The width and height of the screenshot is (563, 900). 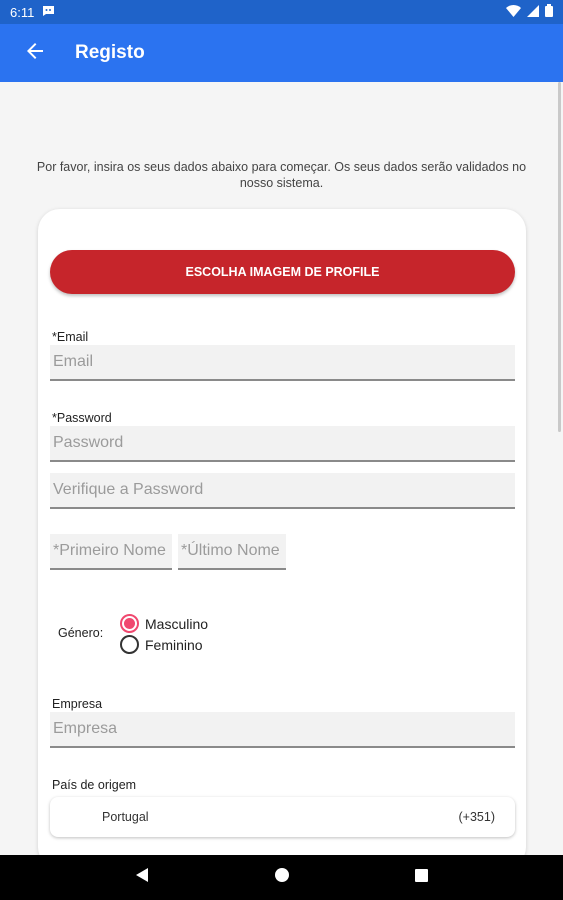 What do you see at coordinates (82, 418) in the screenshot?
I see `password-label: *Password` at bounding box center [82, 418].